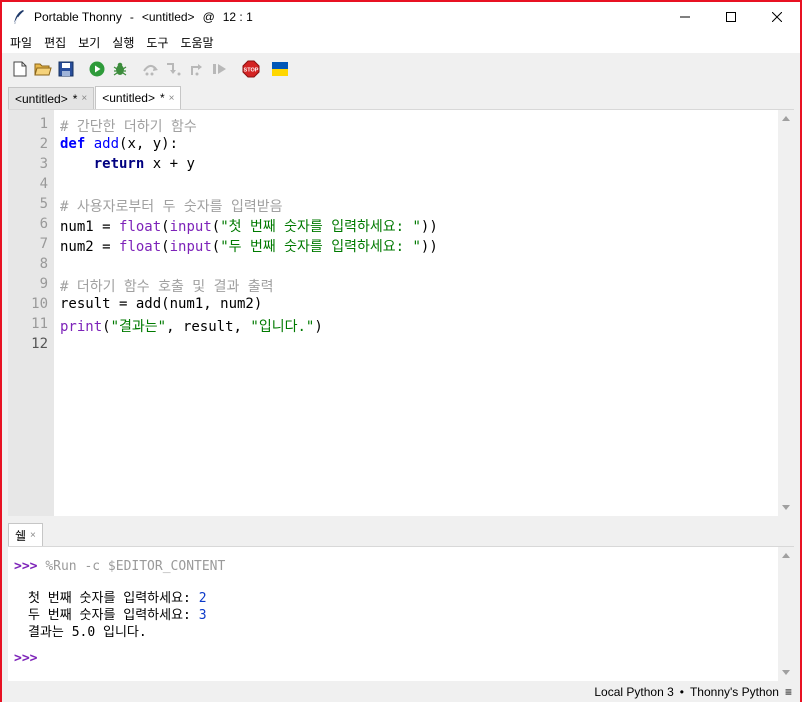  I want to click on stop-icon-text: STOP, so click(251, 71).